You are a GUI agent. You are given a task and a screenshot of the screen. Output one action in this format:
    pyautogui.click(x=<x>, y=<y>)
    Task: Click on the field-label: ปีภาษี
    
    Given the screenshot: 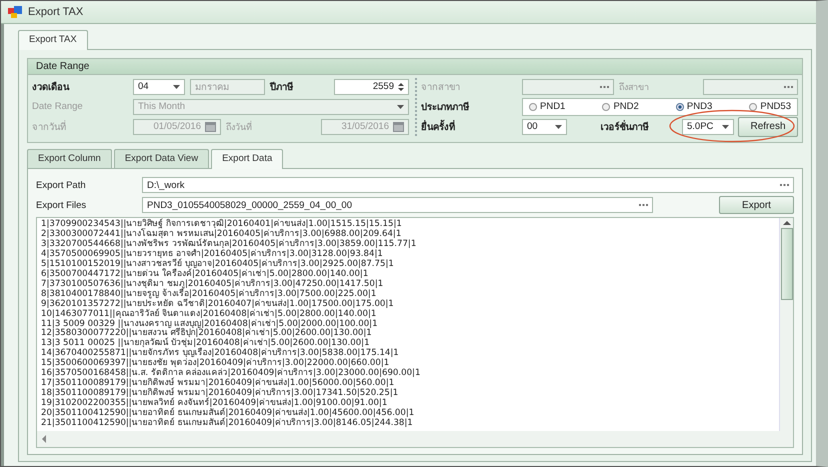 What is the action you would take?
    pyautogui.click(x=282, y=87)
    